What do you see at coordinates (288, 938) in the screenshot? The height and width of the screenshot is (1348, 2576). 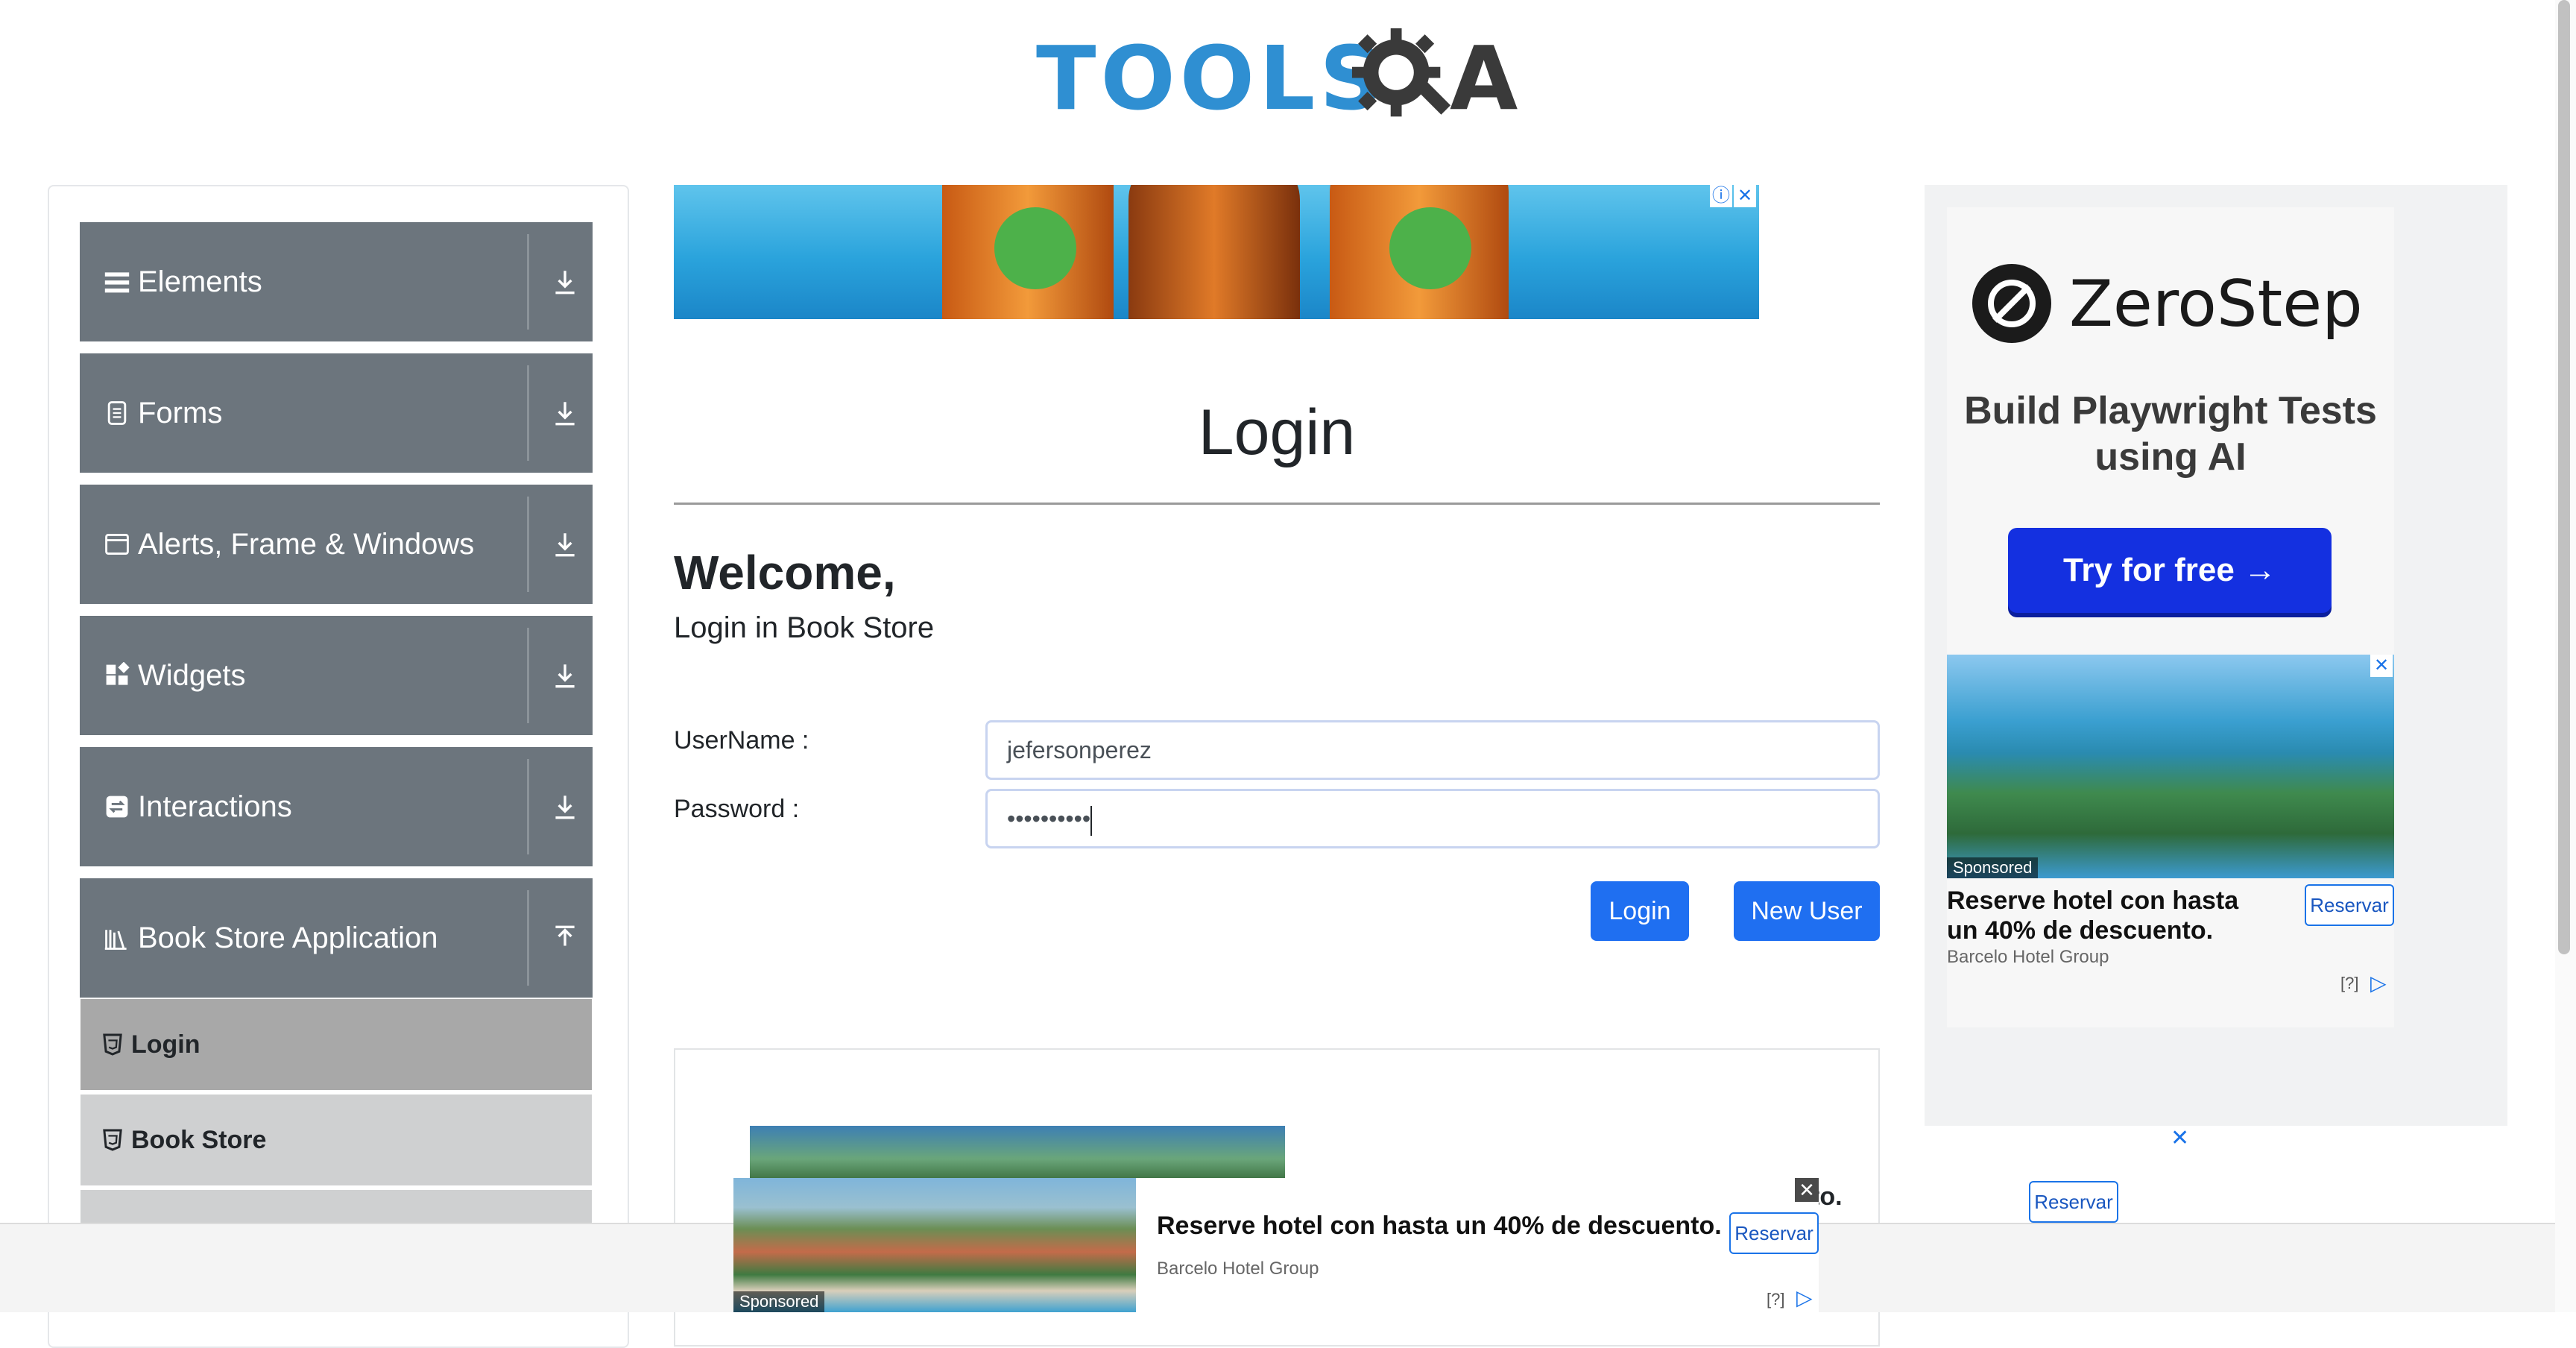 I see `sidebar-group-label: Book Store Application` at bounding box center [288, 938].